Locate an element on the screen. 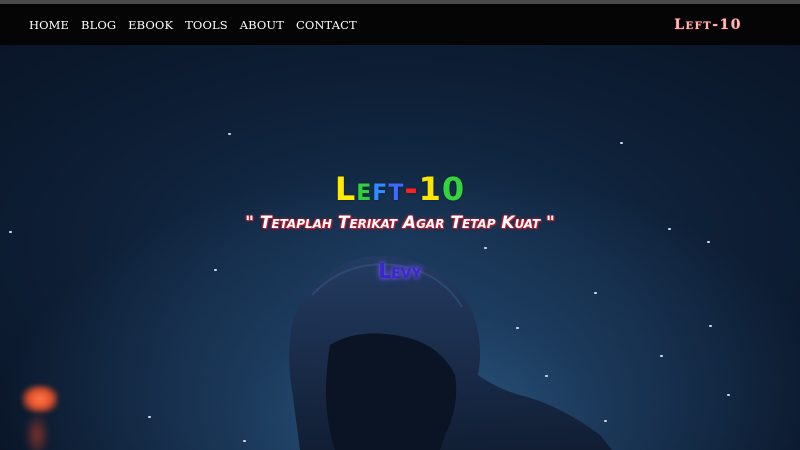 The height and width of the screenshot is (450, 800). title-letter: 0 is located at coordinates (453, 189).